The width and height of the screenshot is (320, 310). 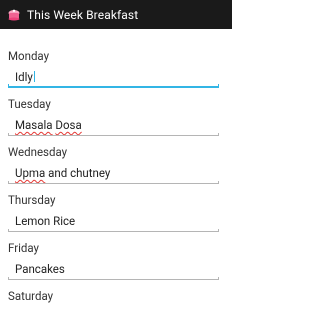 What do you see at coordinates (24, 248) in the screenshot?
I see `day-label-friday: Friday` at bounding box center [24, 248].